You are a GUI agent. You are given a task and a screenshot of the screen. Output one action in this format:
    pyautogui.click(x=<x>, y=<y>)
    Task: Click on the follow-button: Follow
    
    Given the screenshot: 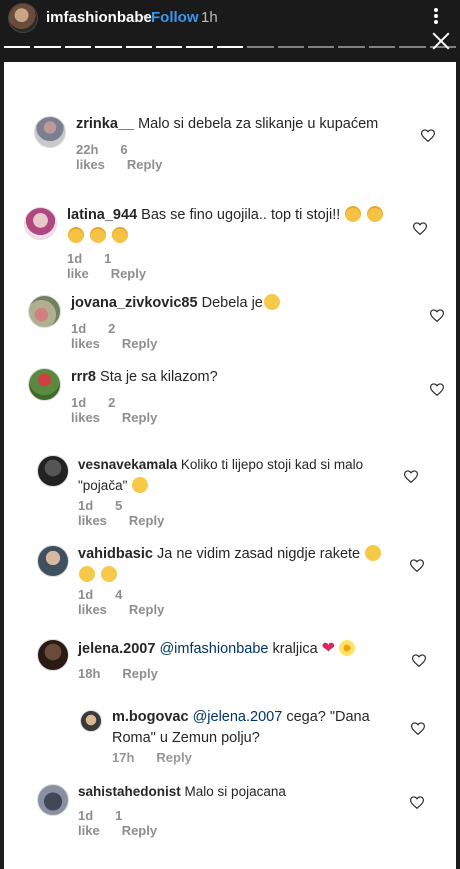 What is the action you would take?
    pyautogui.click(x=175, y=17)
    